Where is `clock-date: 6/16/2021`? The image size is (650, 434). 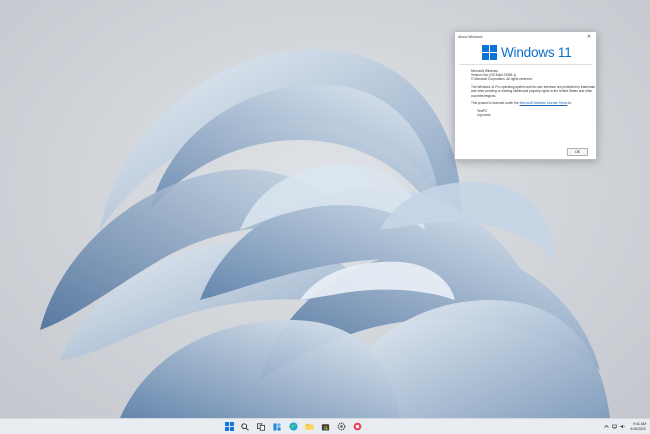
clock-date: 6/16/2021 is located at coordinates (638, 428).